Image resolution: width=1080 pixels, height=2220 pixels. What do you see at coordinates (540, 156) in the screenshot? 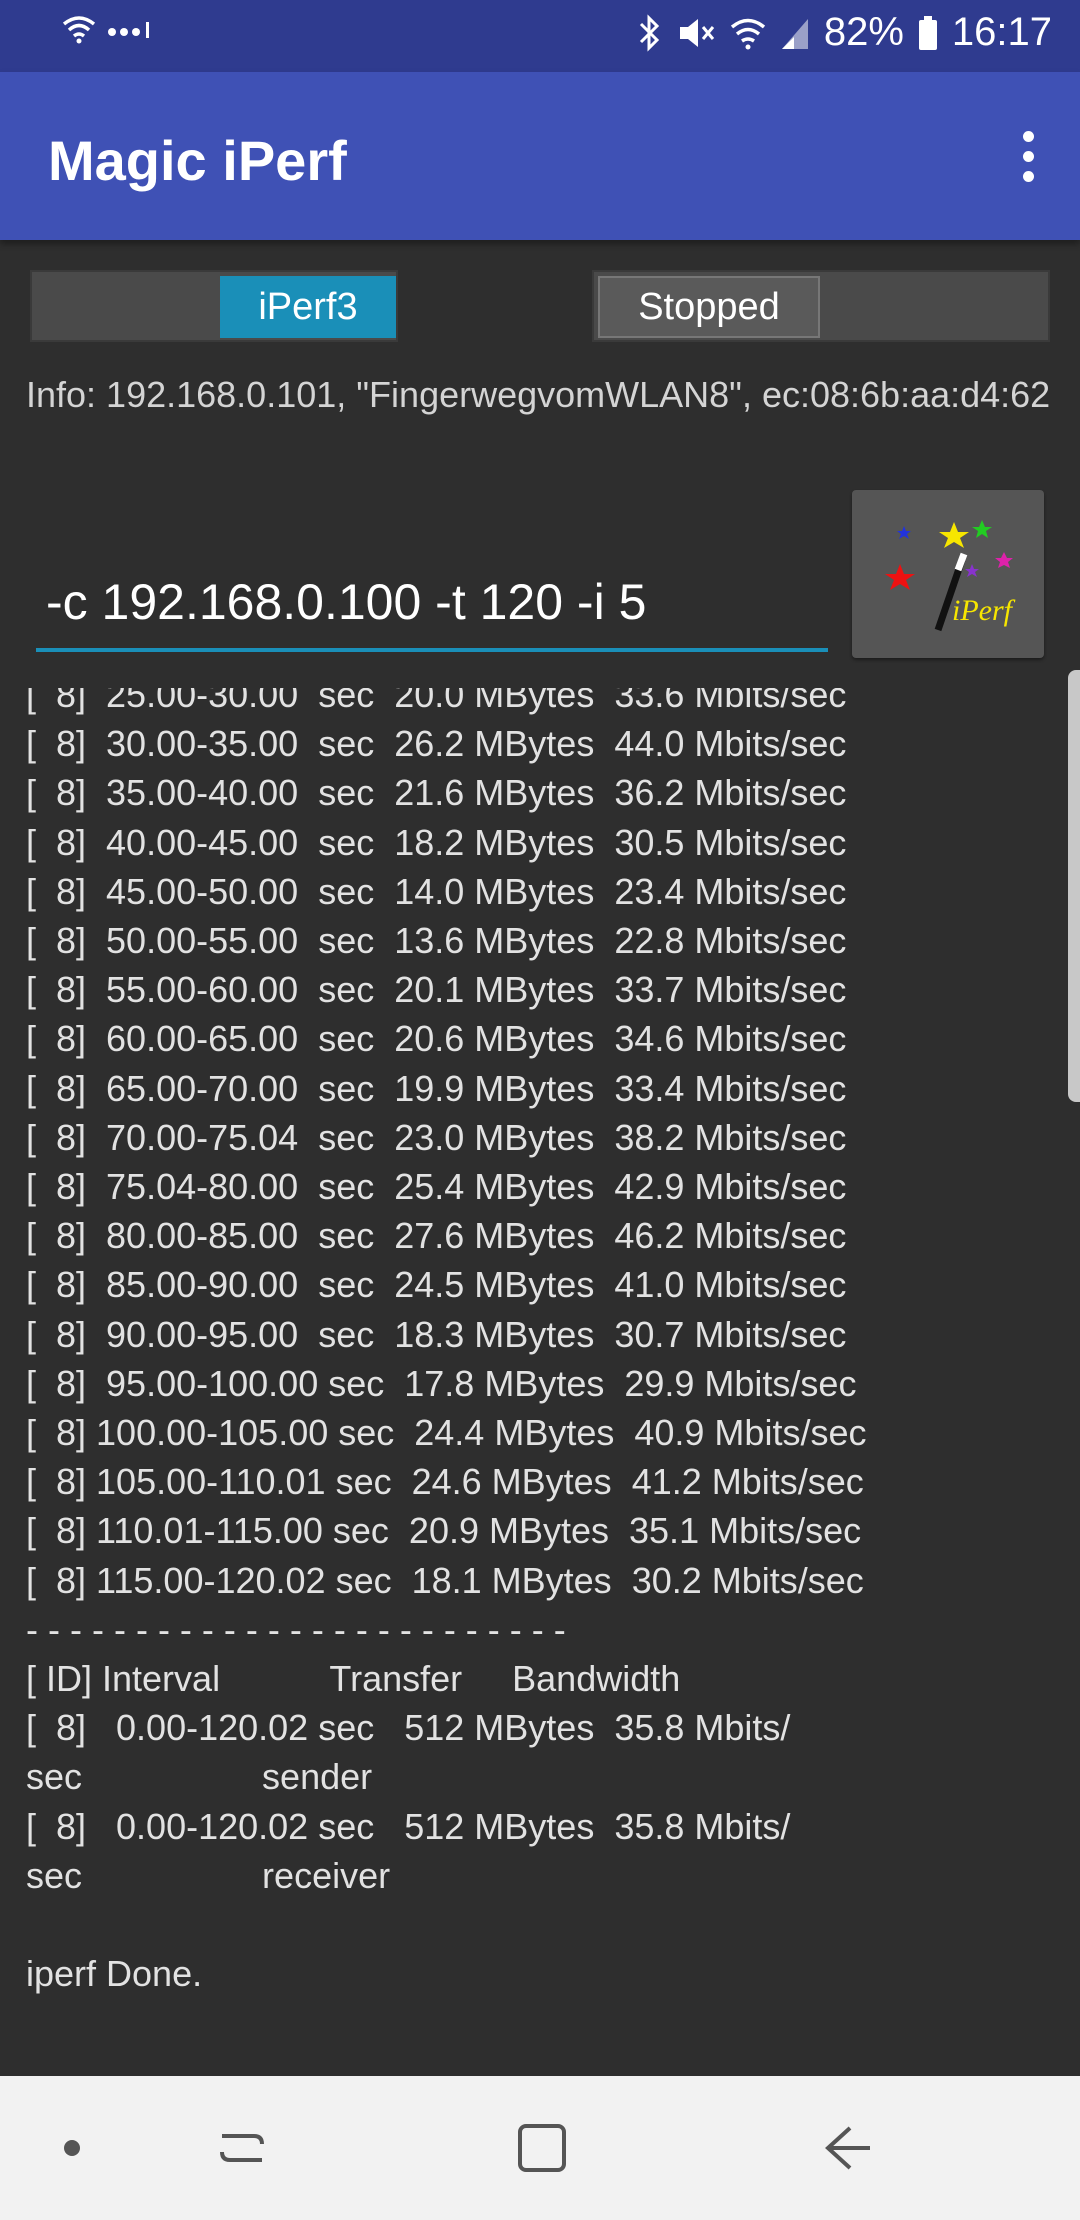
I see `app-bar: Magic iPerf` at bounding box center [540, 156].